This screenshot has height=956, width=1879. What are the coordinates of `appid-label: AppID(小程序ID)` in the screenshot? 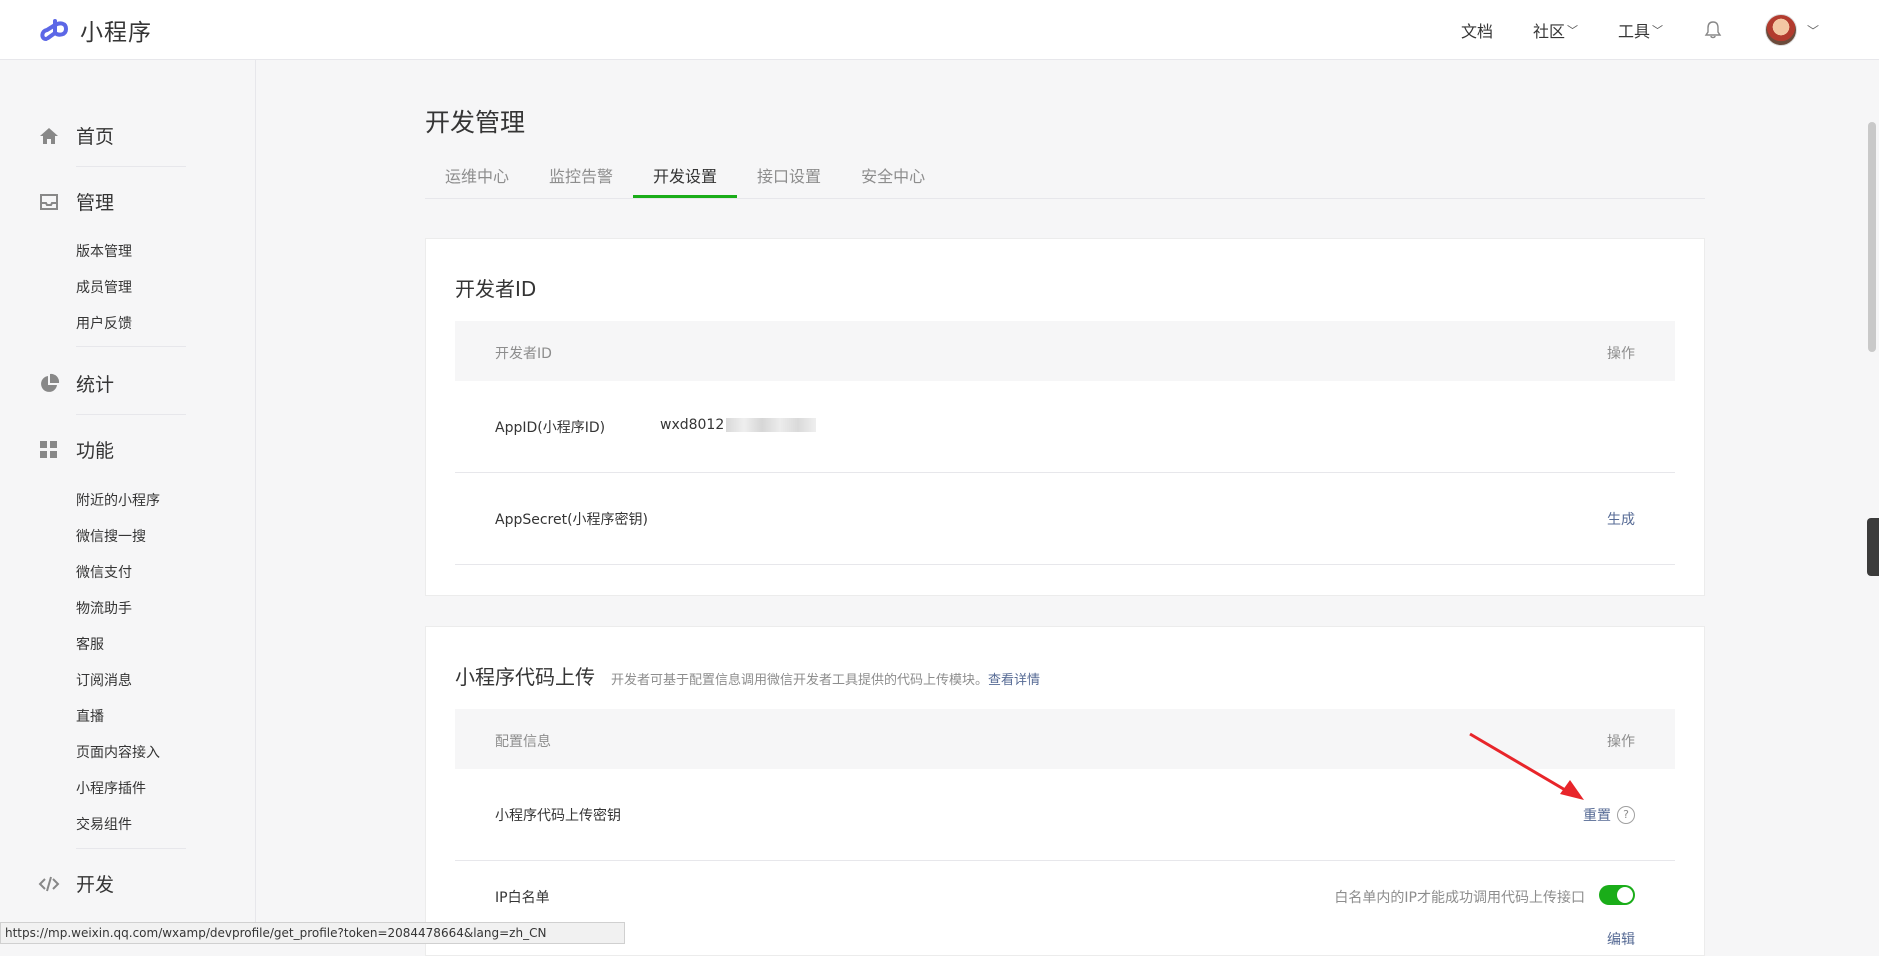 It's located at (550, 428).